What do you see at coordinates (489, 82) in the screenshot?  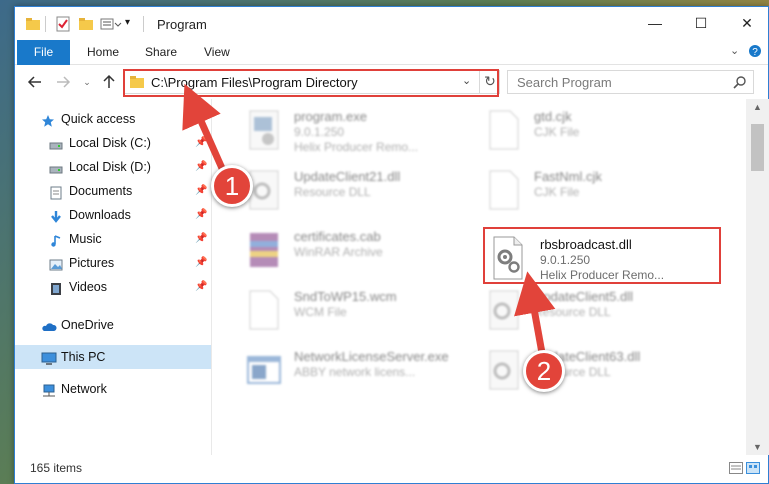 I see `refresh-icon: ↻` at bounding box center [489, 82].